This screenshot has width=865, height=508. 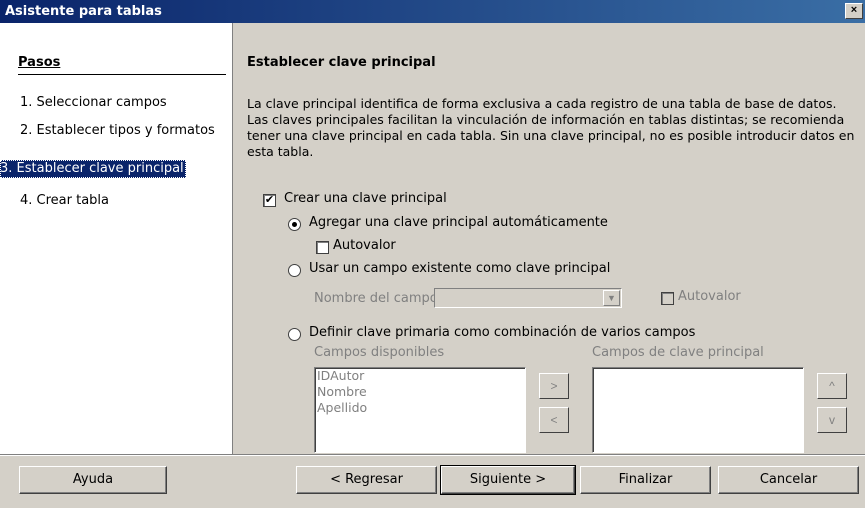 I want to click on window-title: Asistente para tablas, so click(x=83, y=11).